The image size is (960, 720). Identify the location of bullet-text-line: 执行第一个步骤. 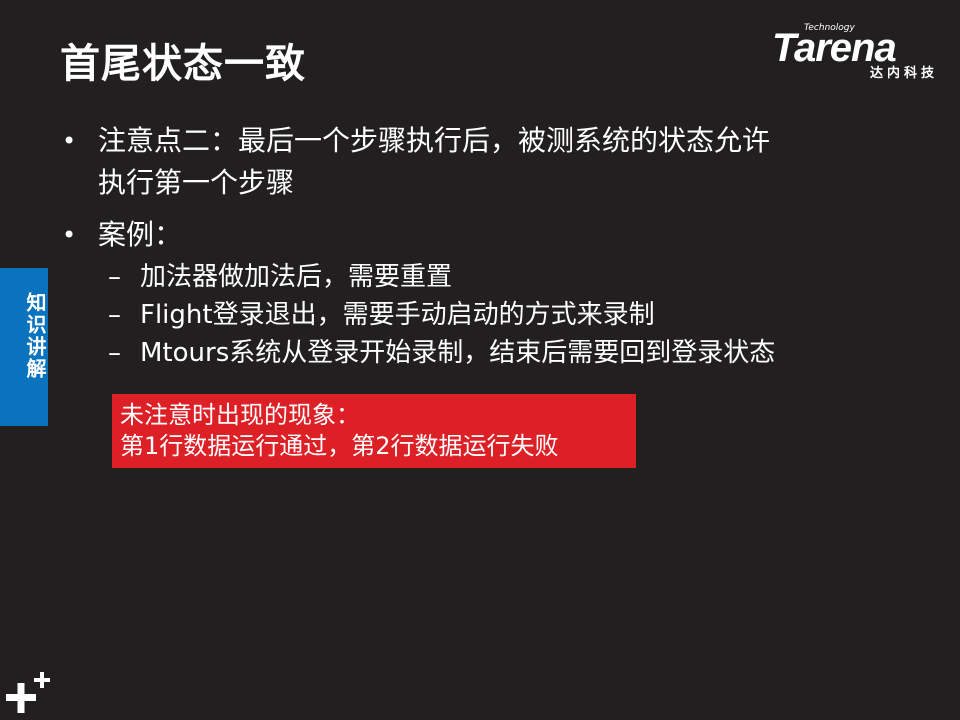
(196, 182).